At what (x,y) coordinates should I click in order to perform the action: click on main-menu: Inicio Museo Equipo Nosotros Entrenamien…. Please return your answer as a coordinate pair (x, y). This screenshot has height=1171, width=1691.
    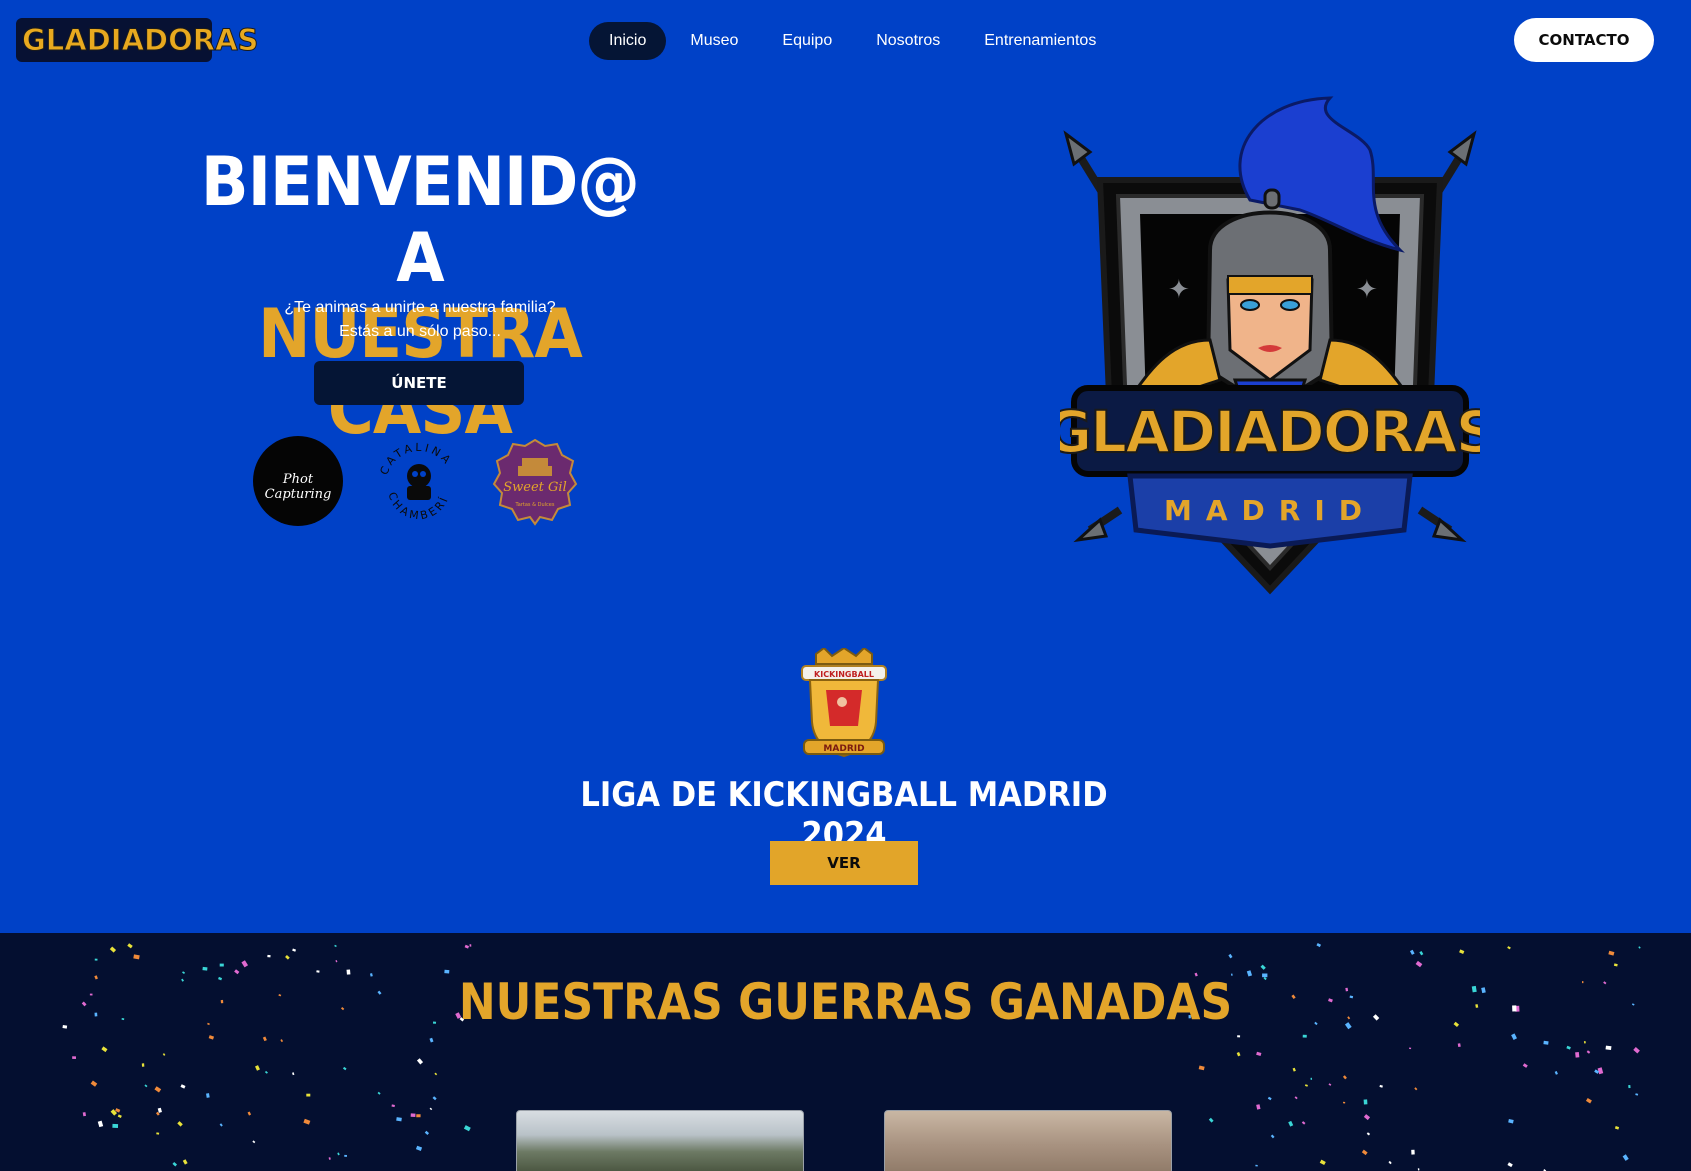
    Looking at the image, I should click on (854, 41).